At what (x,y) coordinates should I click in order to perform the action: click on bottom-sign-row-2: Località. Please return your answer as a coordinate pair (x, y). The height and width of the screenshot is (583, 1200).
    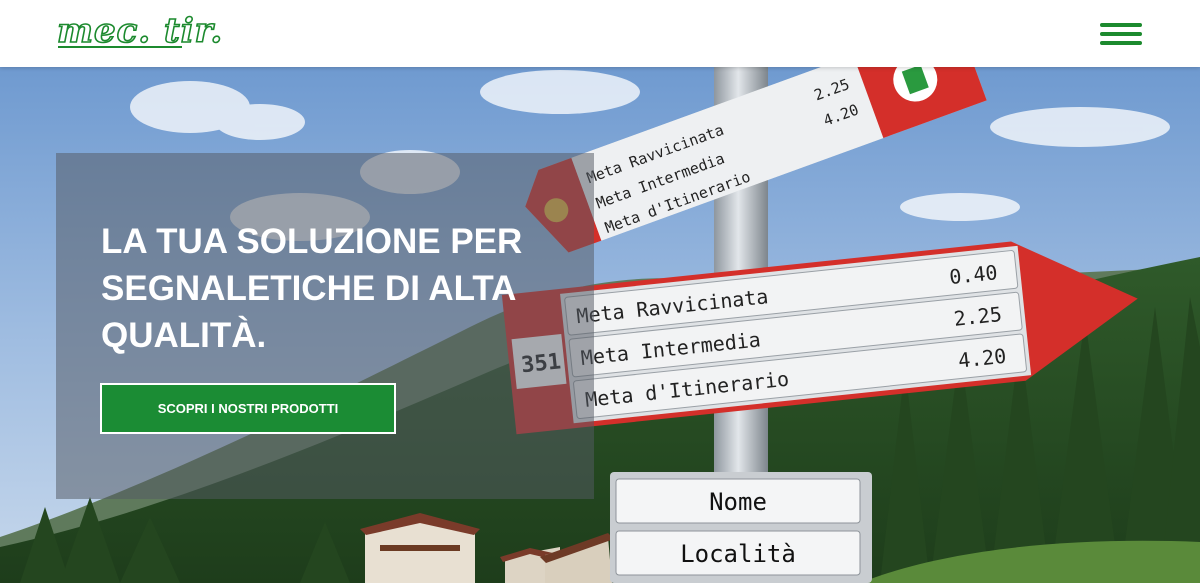
    Looking at the image, I should click on (738, 554).